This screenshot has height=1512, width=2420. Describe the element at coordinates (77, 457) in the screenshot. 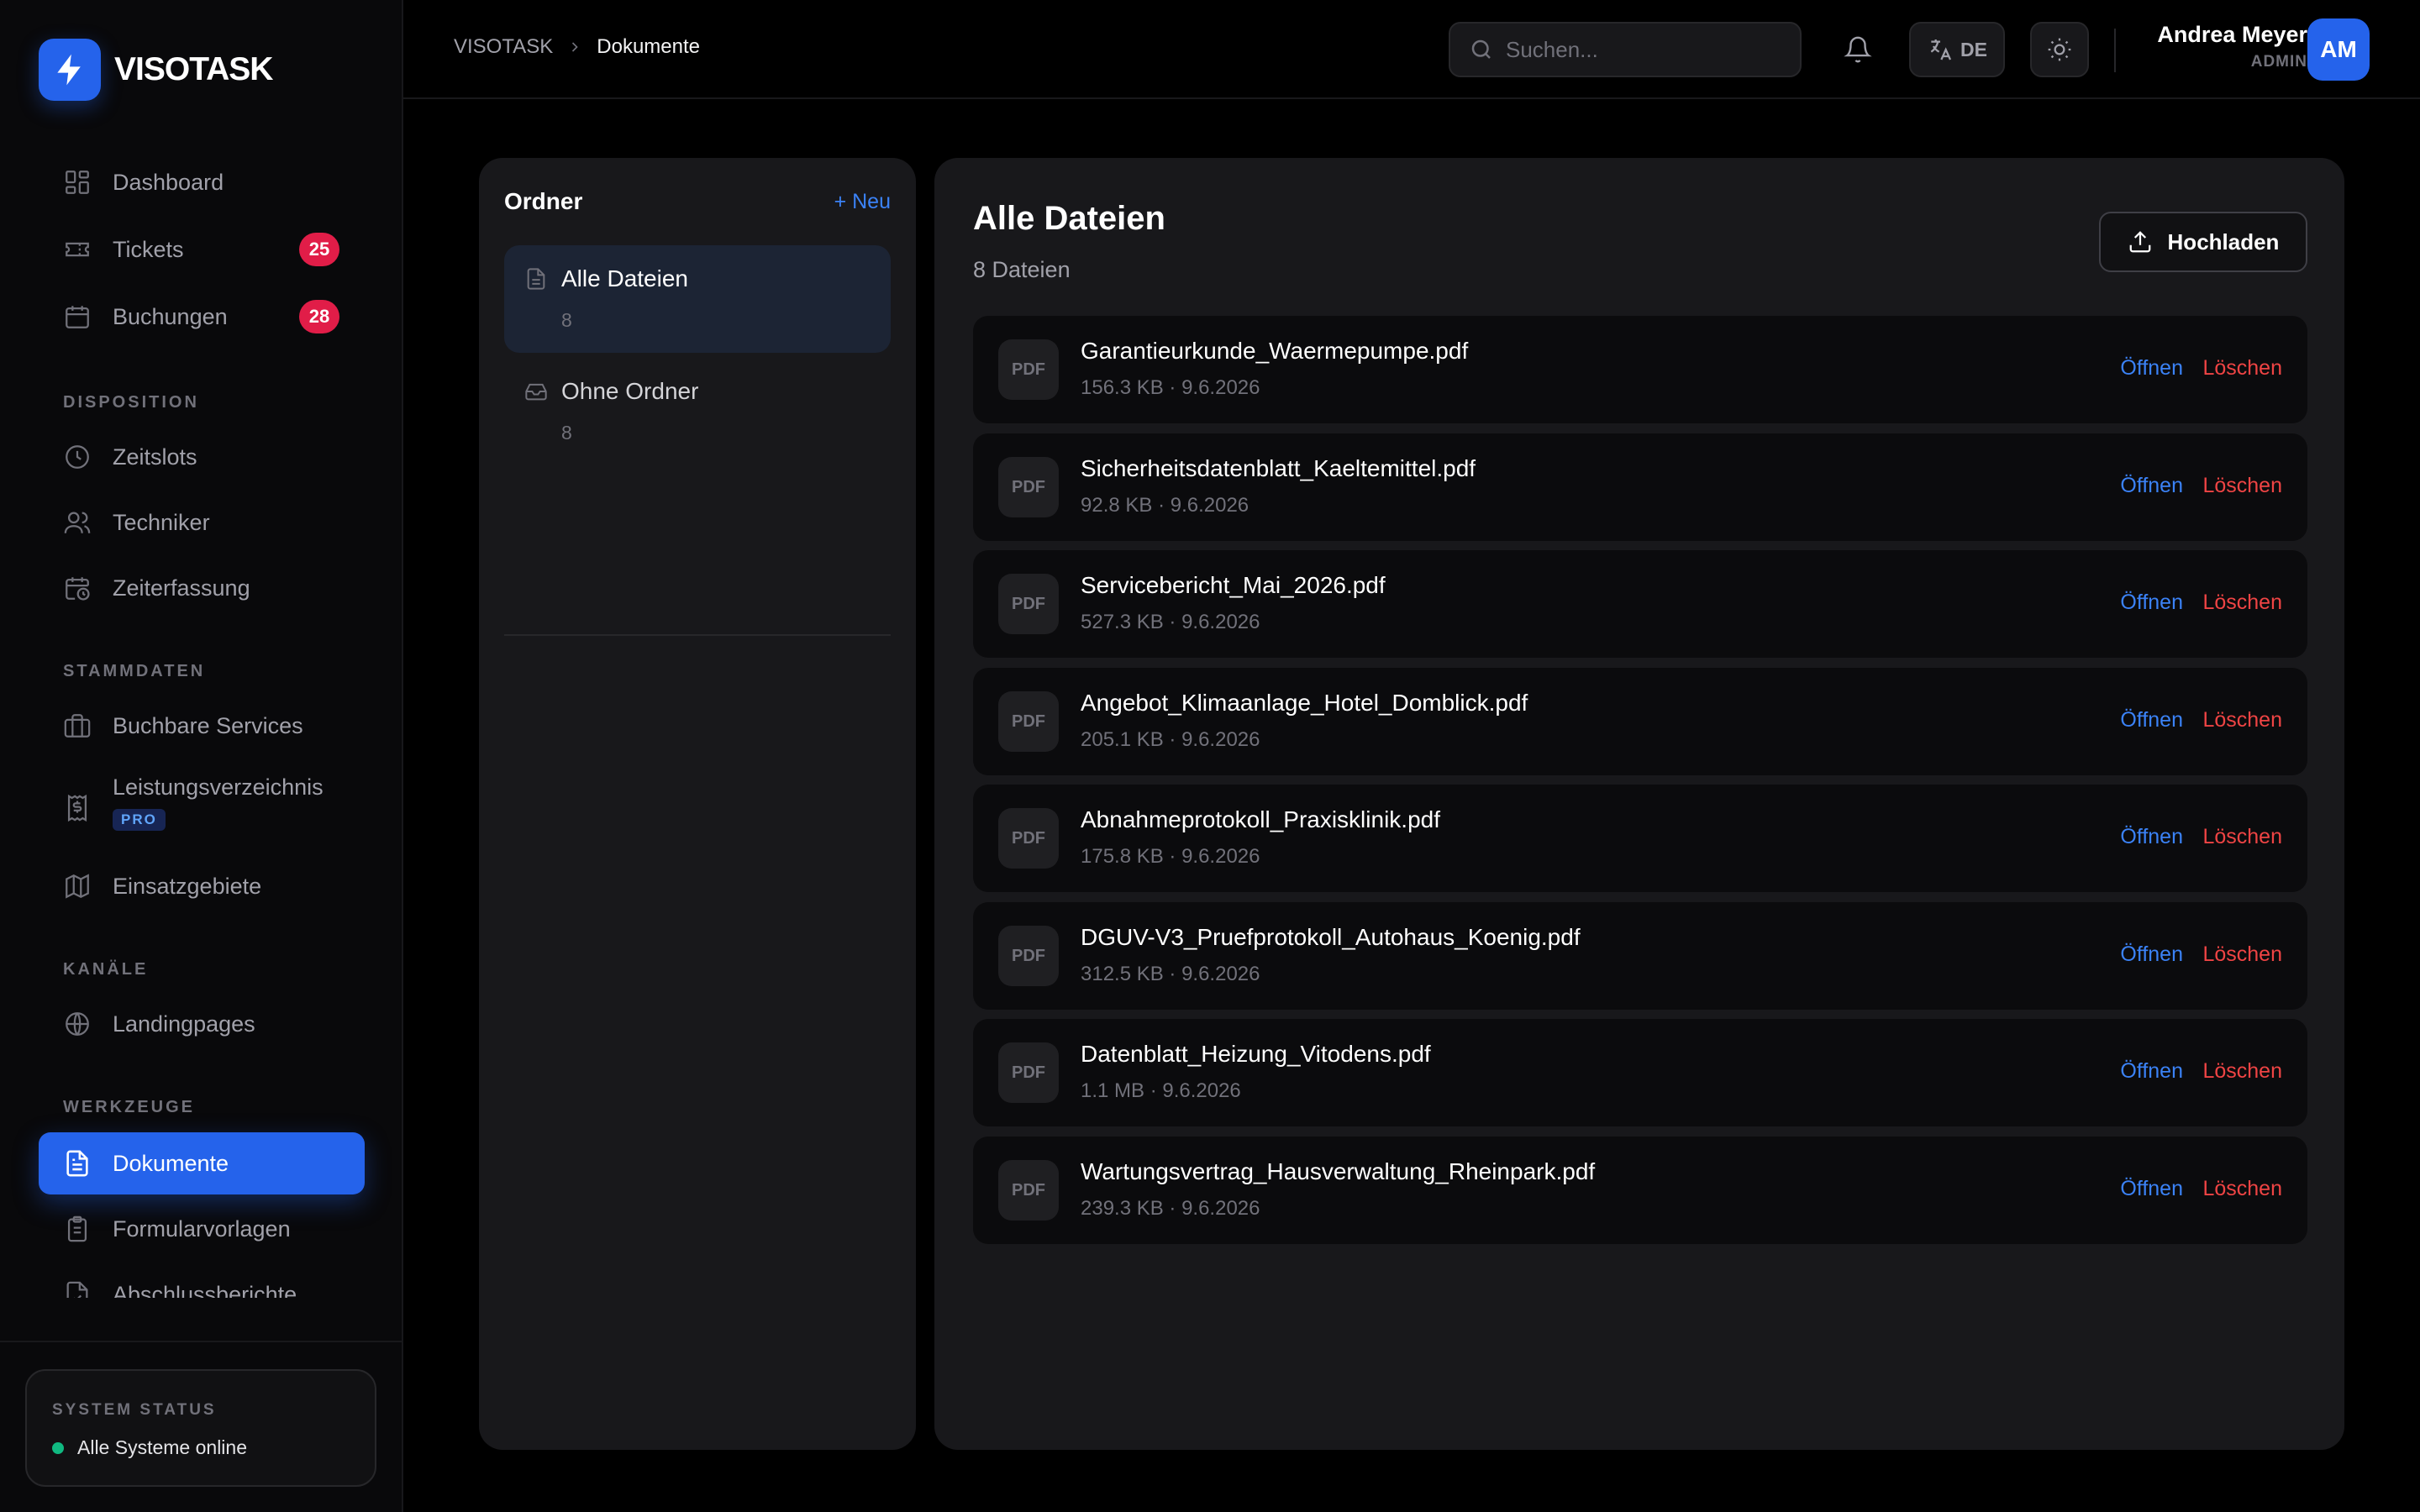

I see `clock-icon` at that location.